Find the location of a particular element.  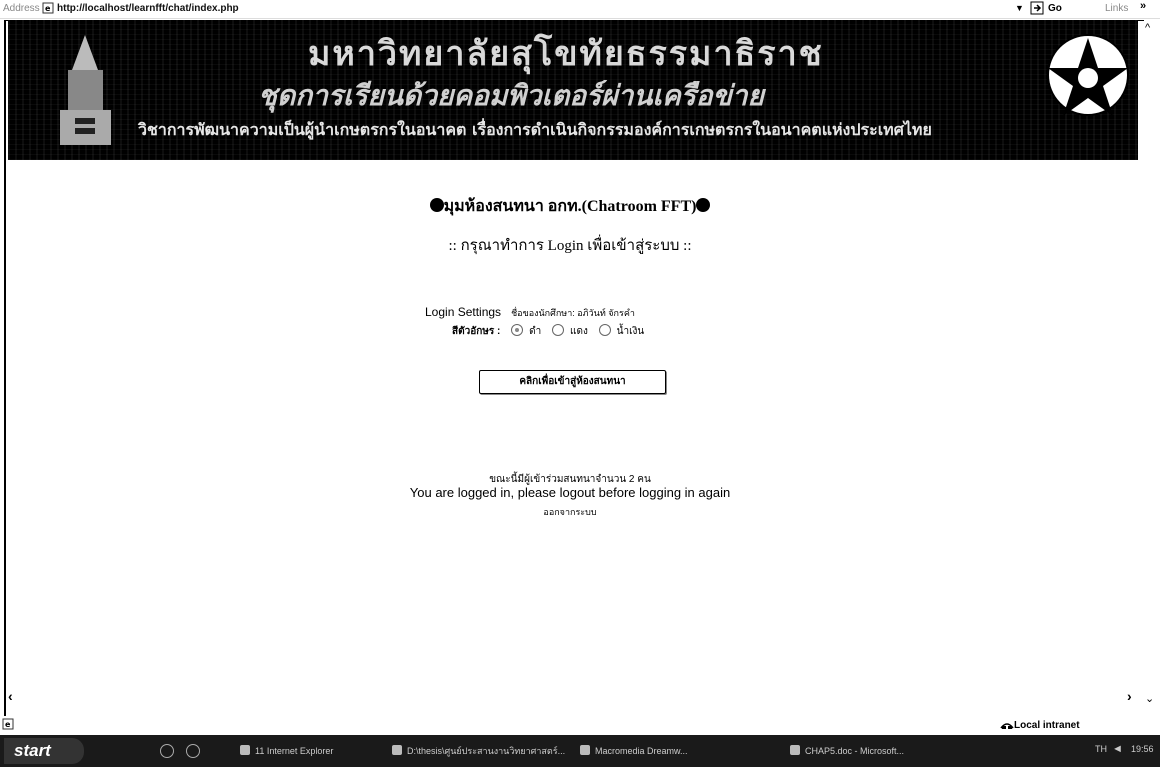

folder-icon is located at coordinates (397, 750).